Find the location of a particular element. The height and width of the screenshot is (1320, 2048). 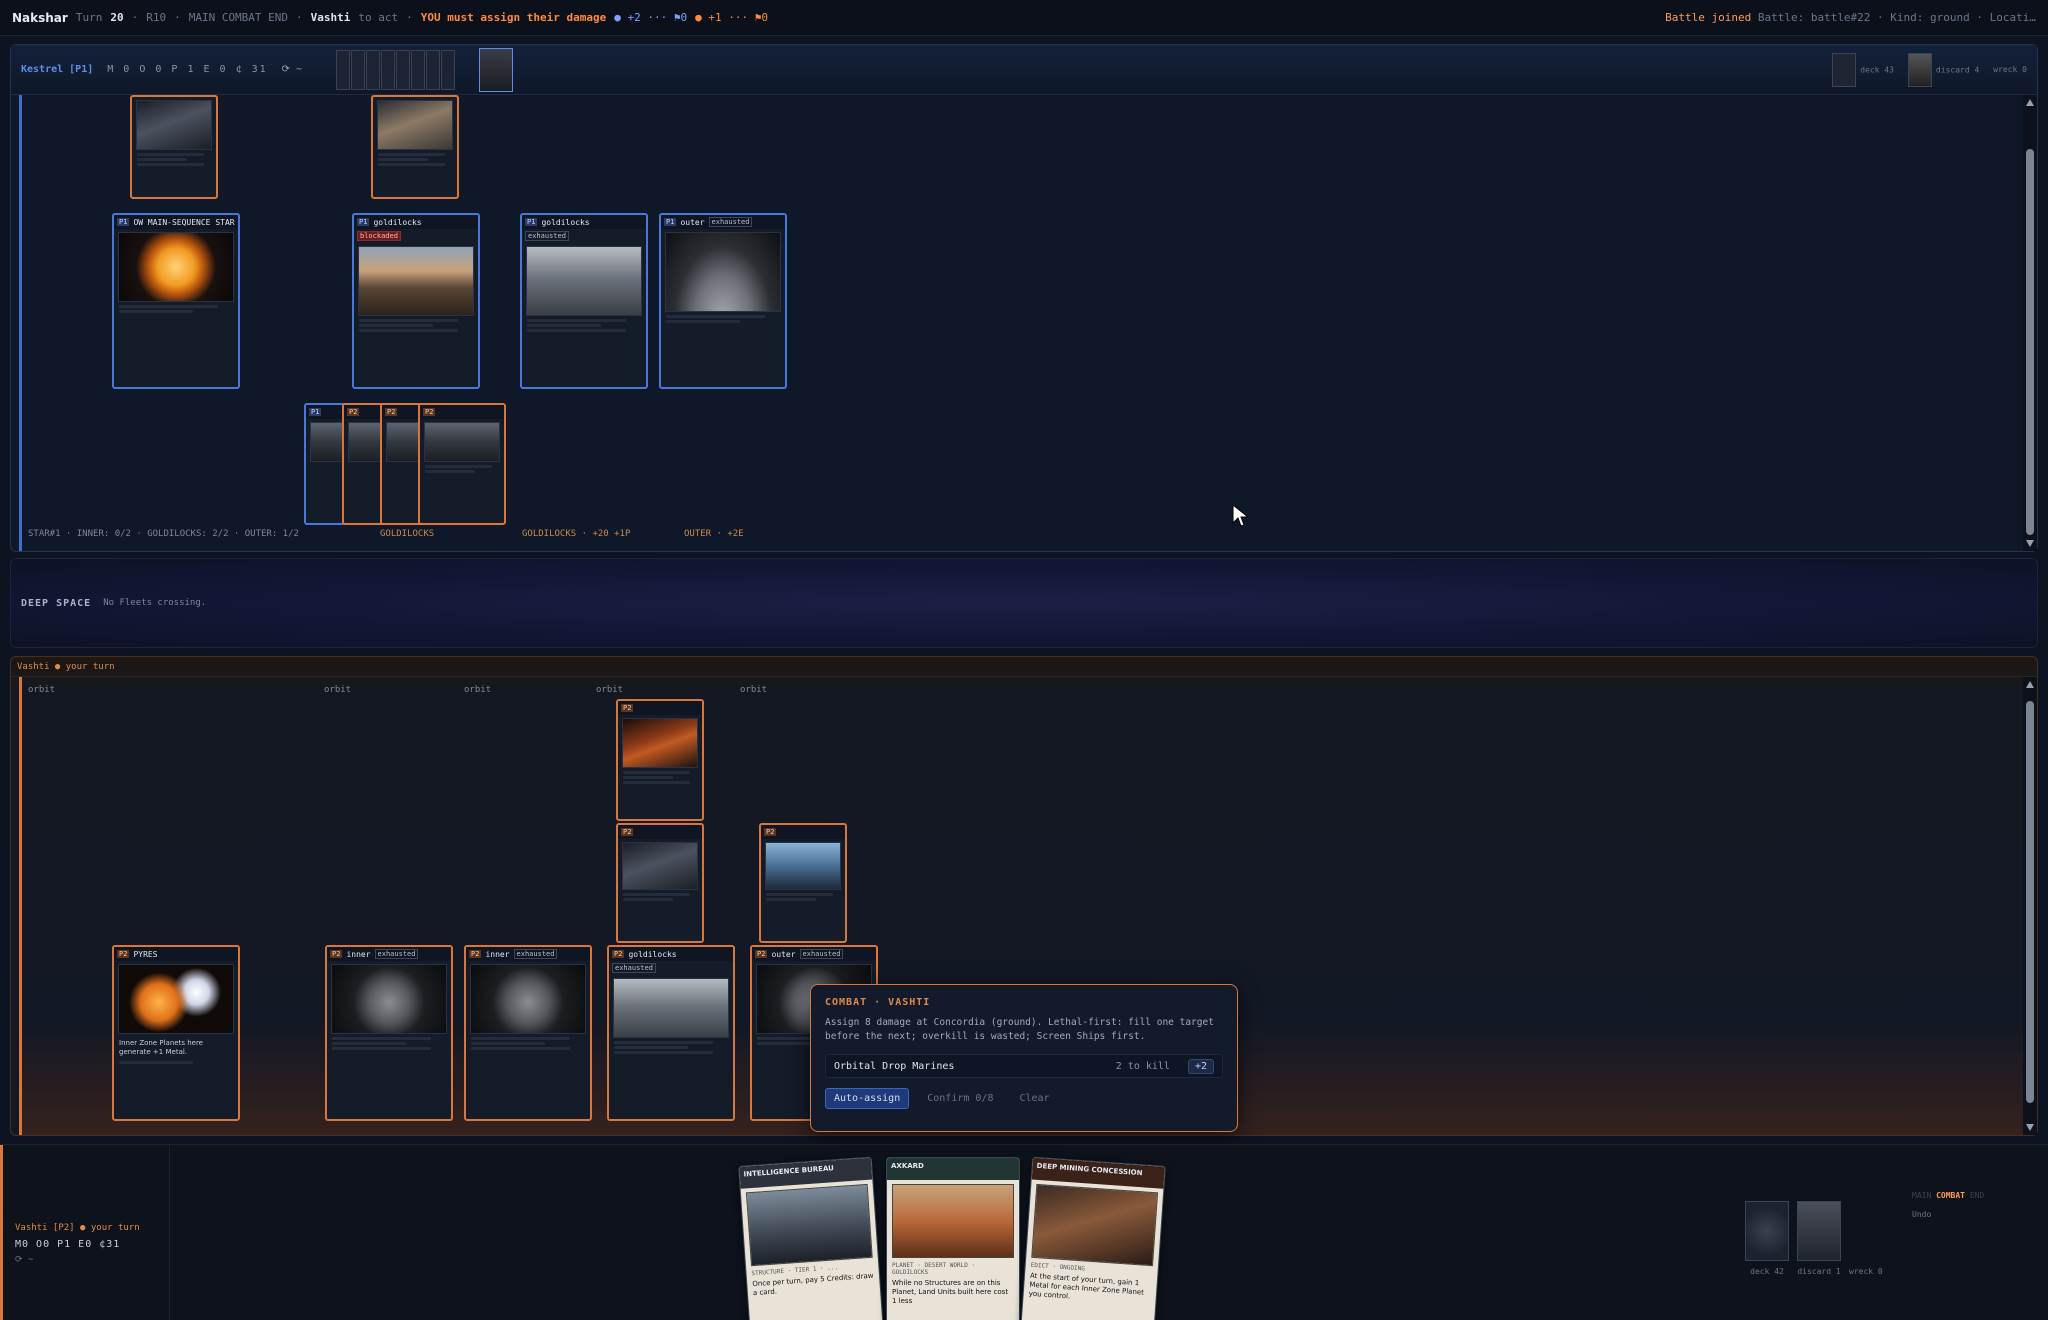

target-name: Orbital Drop Marines is located at coordinates (894, 1066).